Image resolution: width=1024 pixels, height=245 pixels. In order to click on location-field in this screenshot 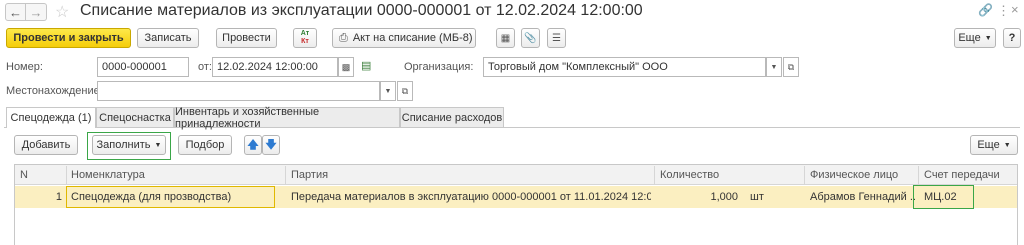, I will do `click(238, 91)`.